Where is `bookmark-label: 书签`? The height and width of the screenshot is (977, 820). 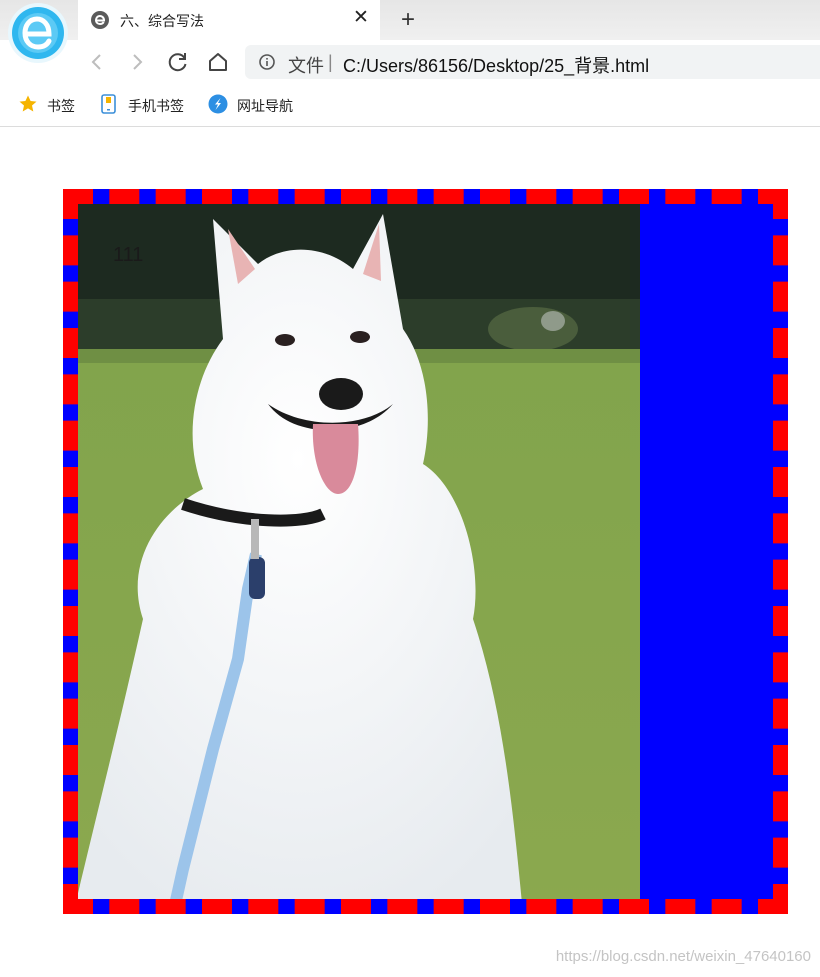 bookmark-label: 书签 is located at coordinates (61, 106).